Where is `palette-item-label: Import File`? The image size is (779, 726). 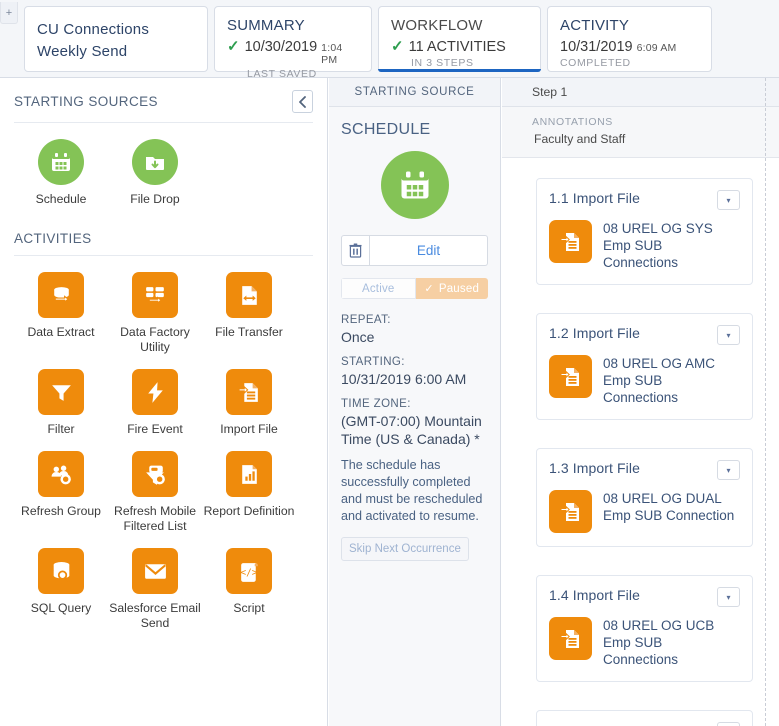
palette-item-label: Import File is located at coordinates (249, 429).